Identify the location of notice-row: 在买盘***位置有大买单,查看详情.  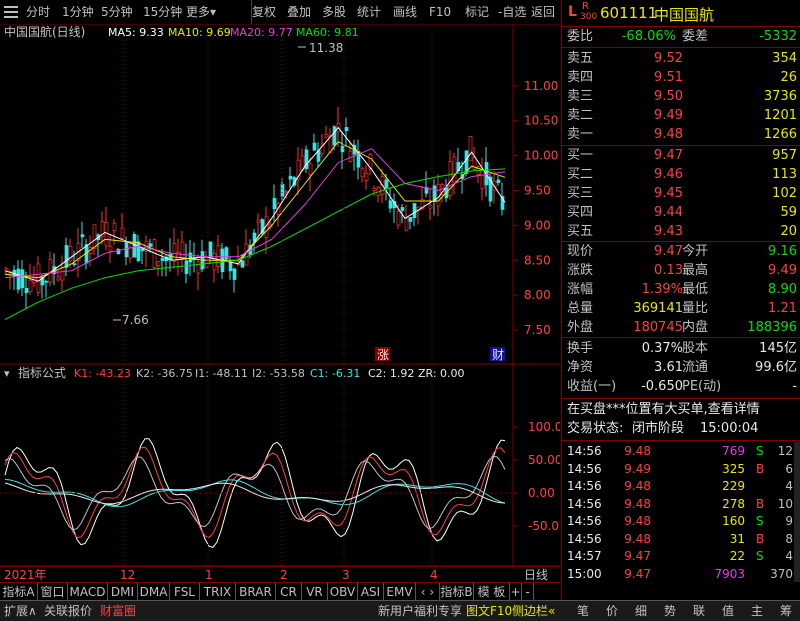
(681, 410).